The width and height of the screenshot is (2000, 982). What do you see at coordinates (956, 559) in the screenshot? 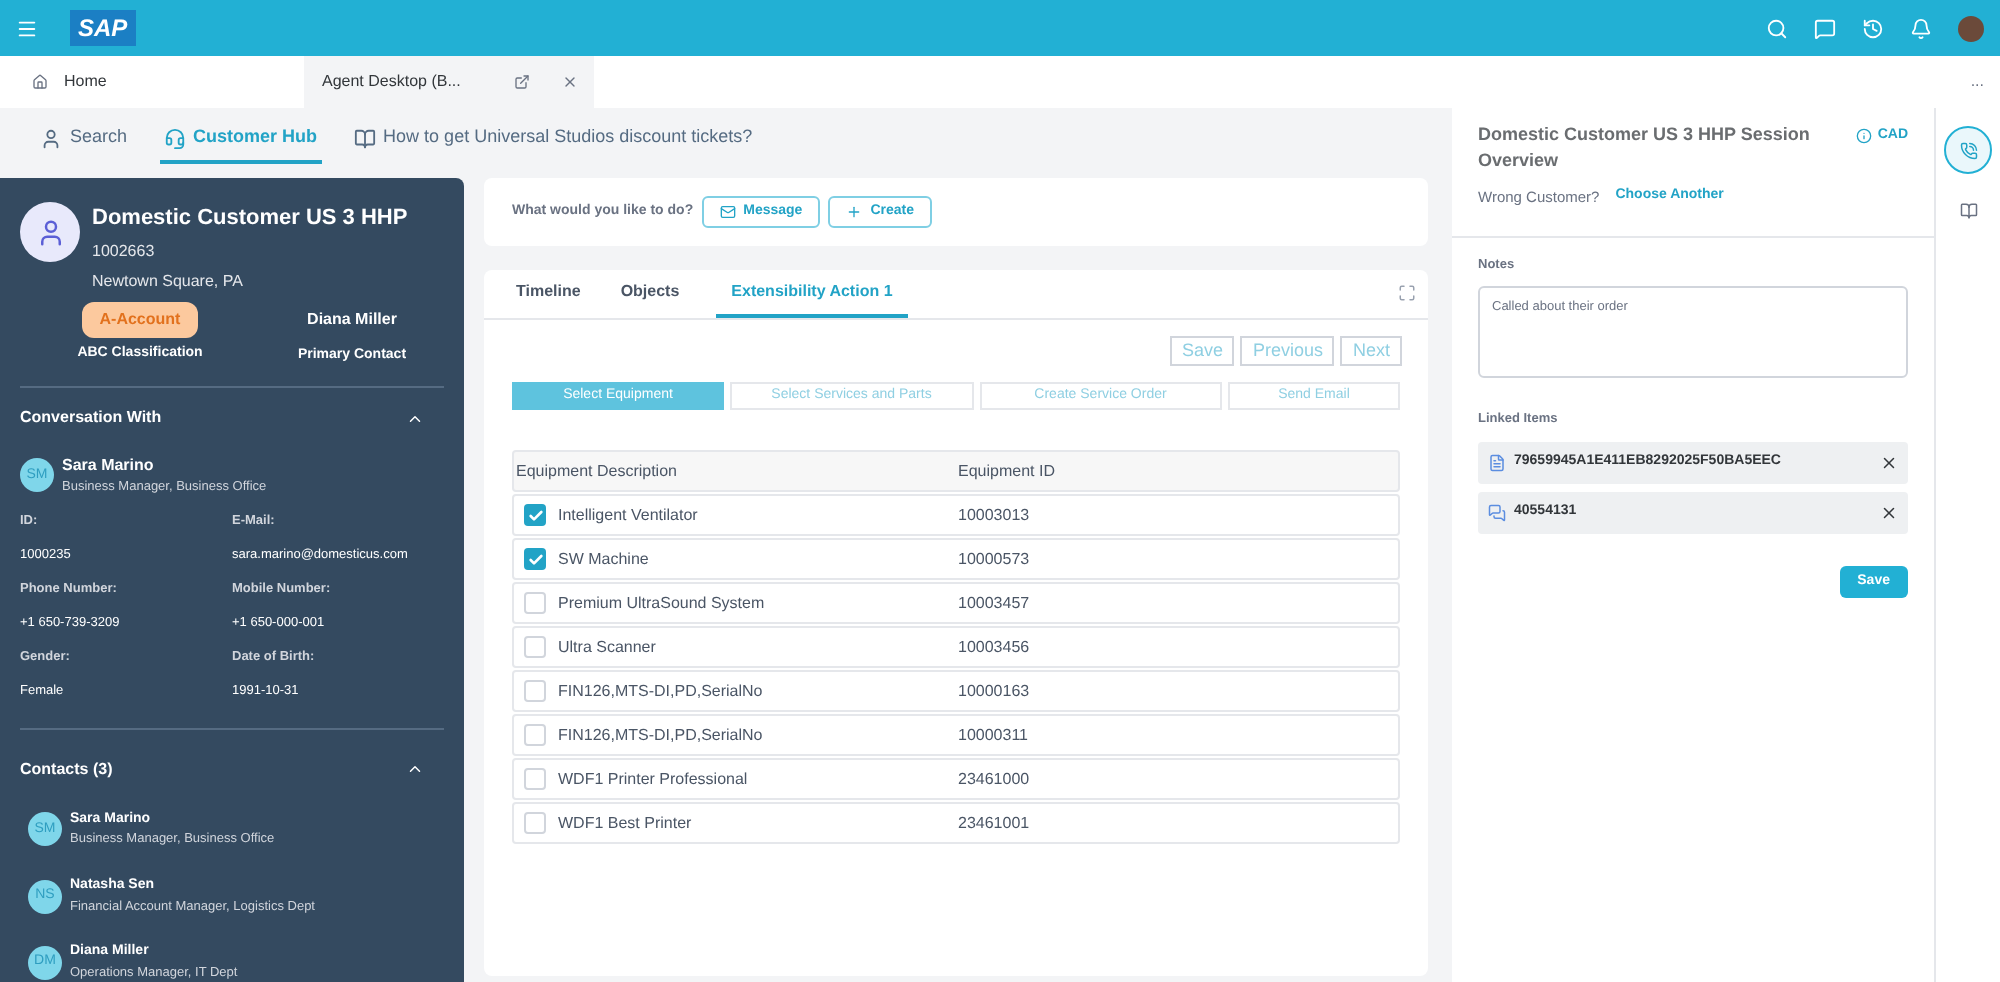
I see `table-row: SW Machine 10000573` at bounding box center [956, 559].